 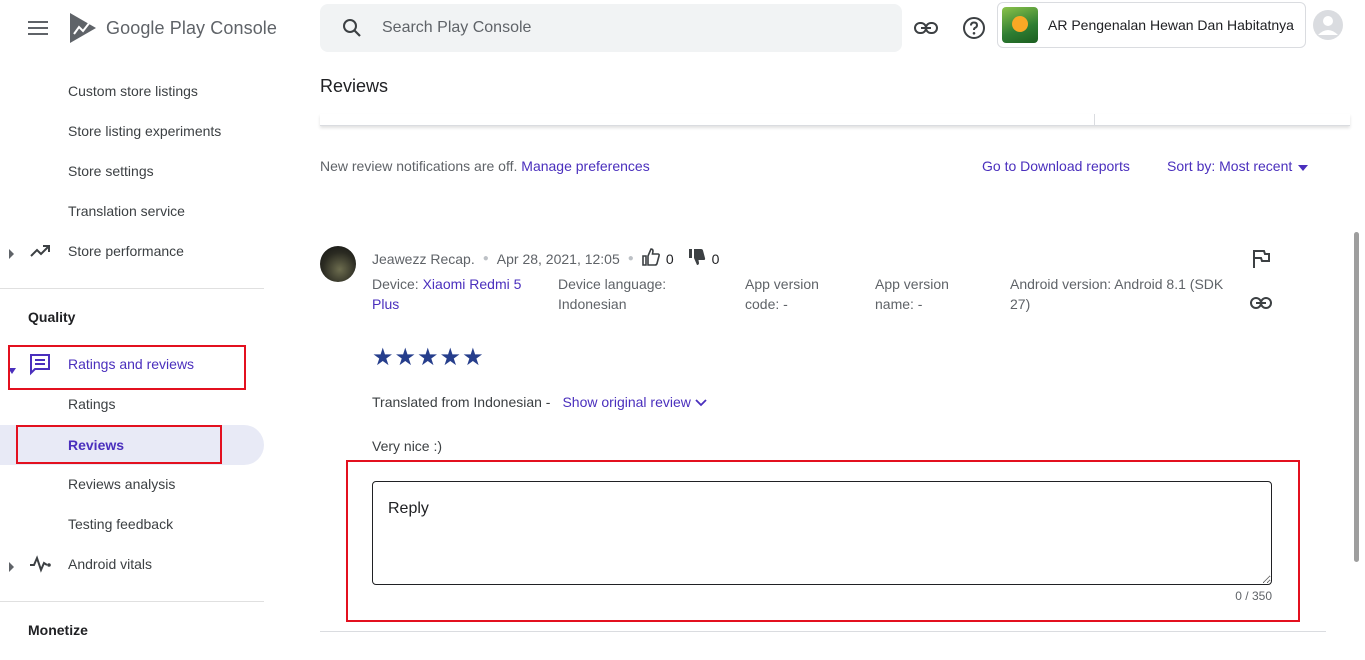 What do you see at coordinates (472, 284) in the screenshot?
I see `device-link: Xiaomi Redmi 5` at bounding box center [472, 284].